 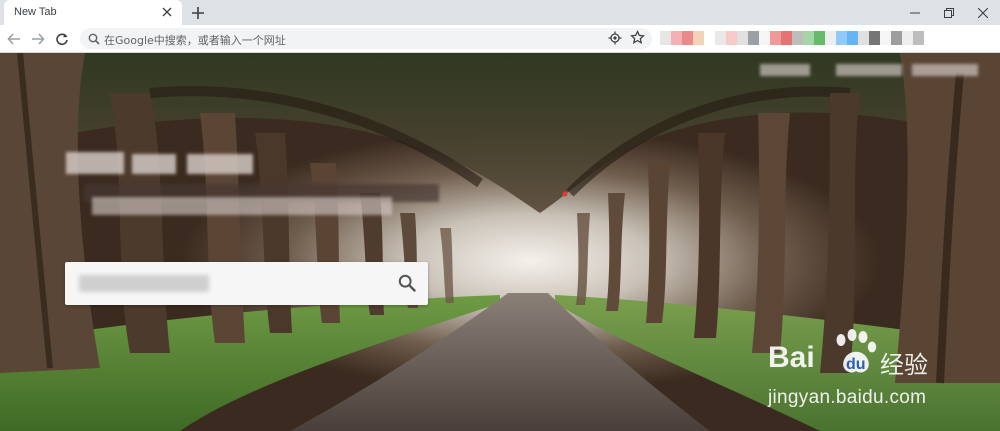 I want to click on window-close-icon, so click(x=983, y=12).